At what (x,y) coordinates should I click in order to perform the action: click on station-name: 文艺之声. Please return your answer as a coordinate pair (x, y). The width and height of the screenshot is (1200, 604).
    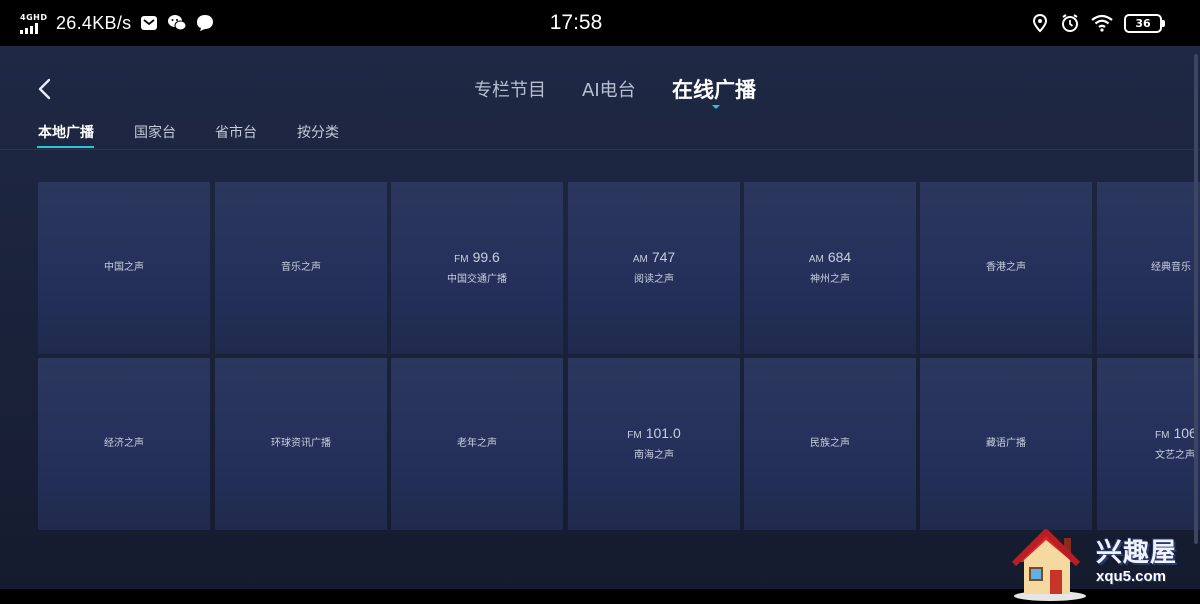
    Looking at the image, I should click on (1175, 455).